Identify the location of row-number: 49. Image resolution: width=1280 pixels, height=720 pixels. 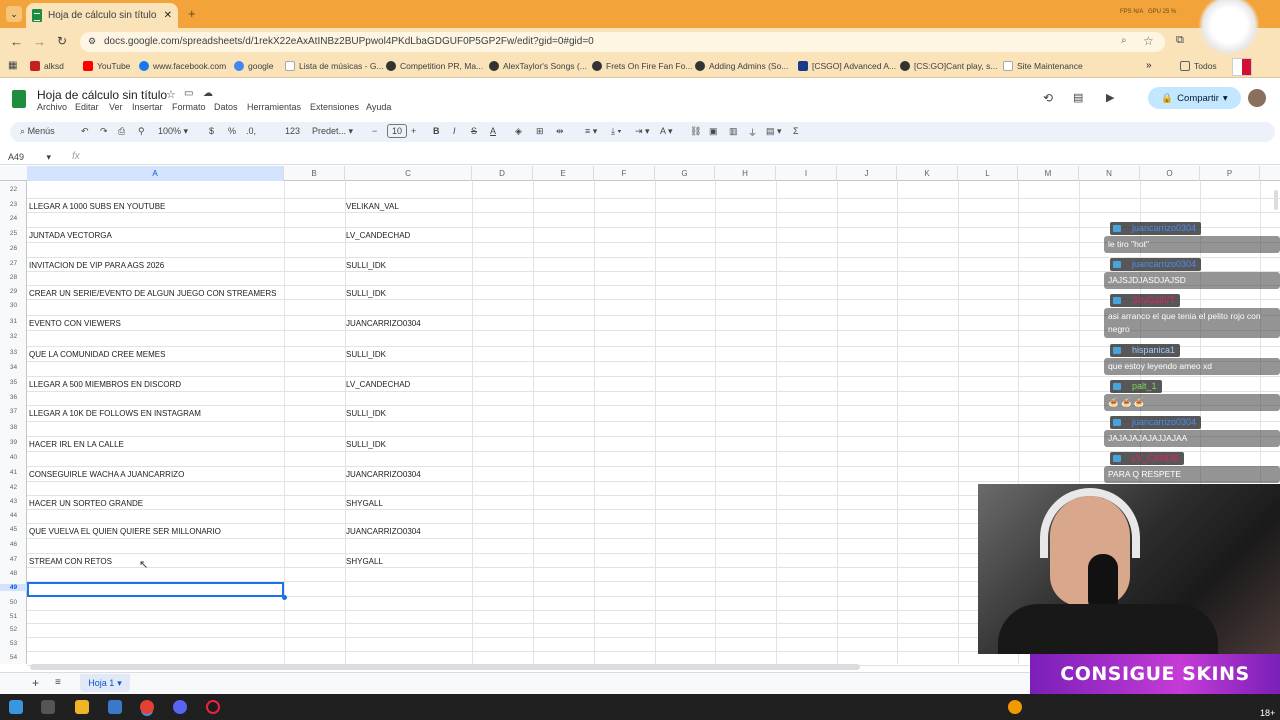
(13, 587).